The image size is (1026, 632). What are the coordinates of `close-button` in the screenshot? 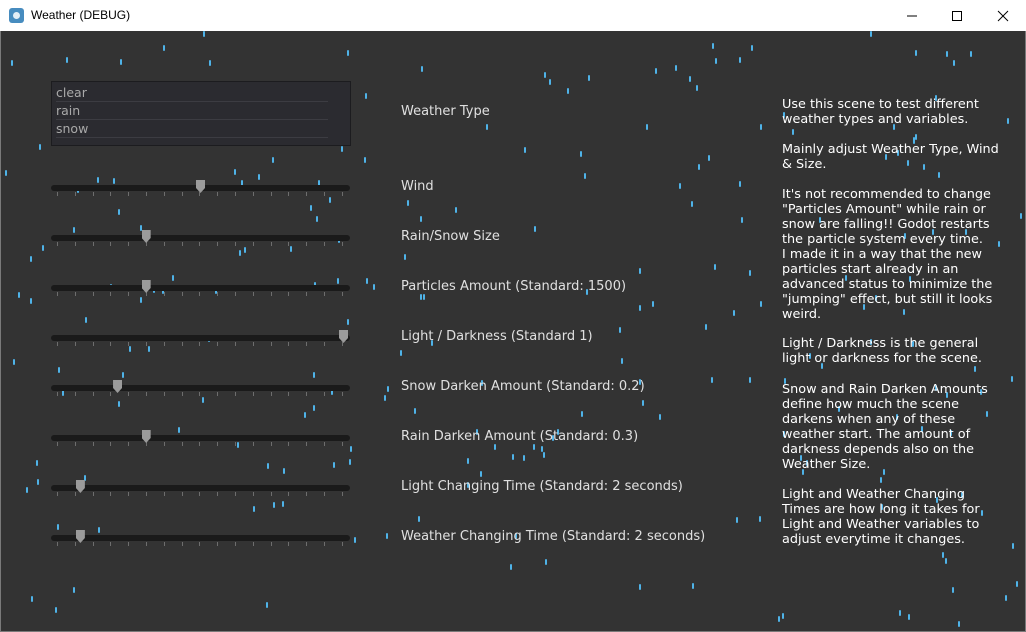 It's located at (1003, 15).